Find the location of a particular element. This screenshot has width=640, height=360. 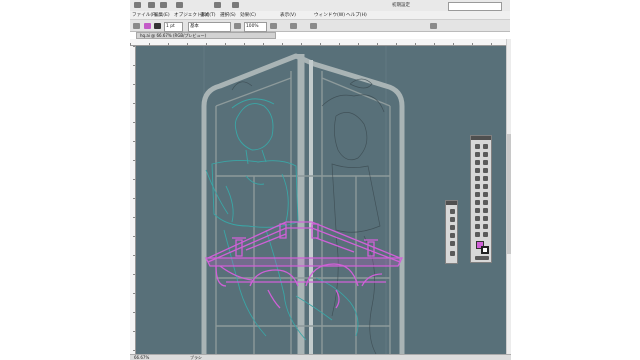

scrollbar-thumb is located at coordinates (509, 194).